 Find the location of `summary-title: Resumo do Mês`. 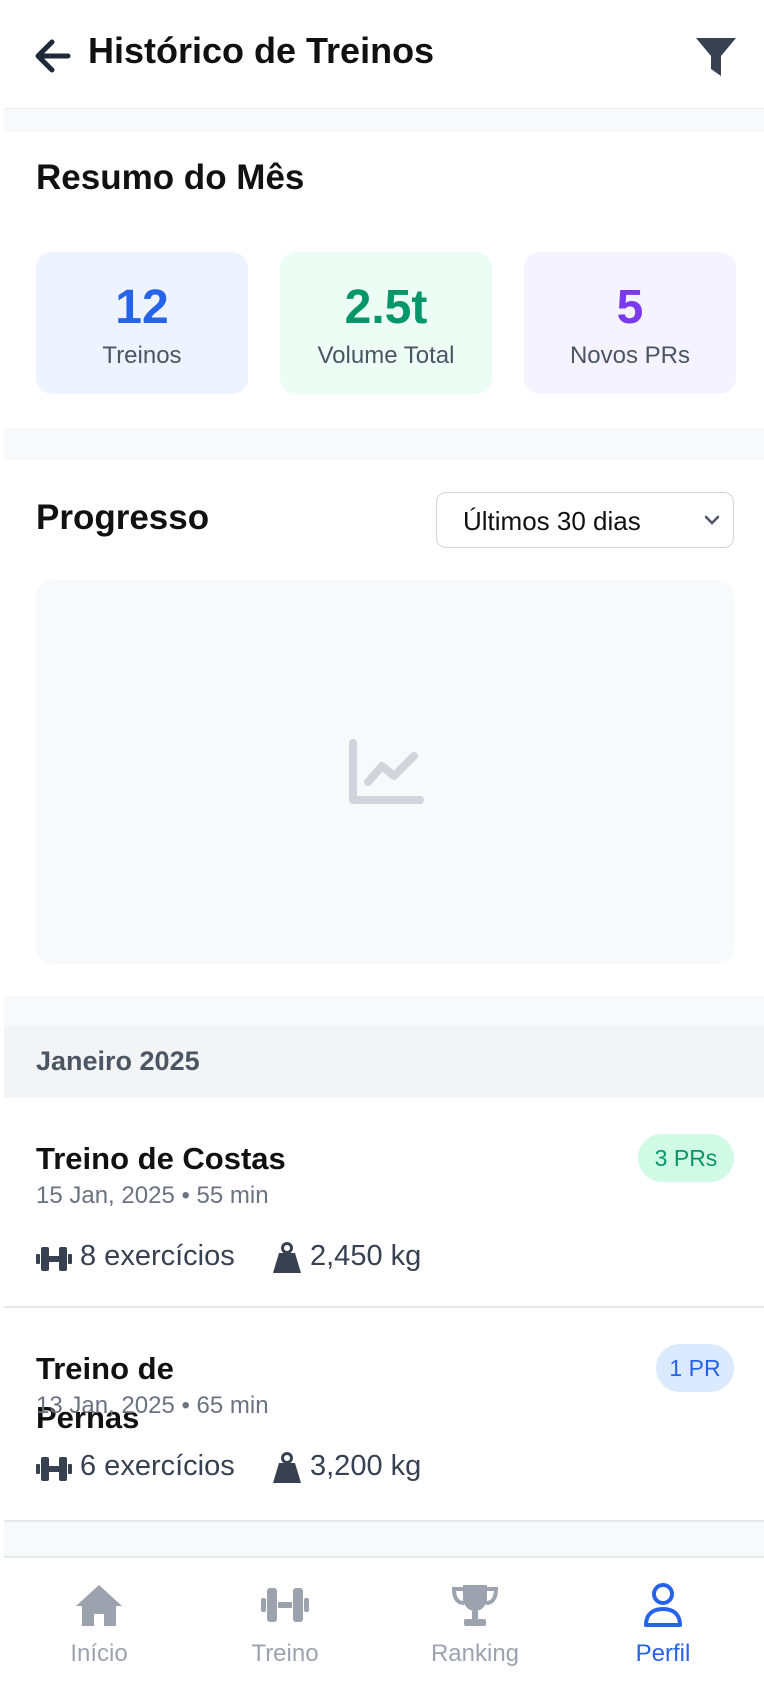

summary-title: Resumo do Mês is located at coordinates (170, 177).